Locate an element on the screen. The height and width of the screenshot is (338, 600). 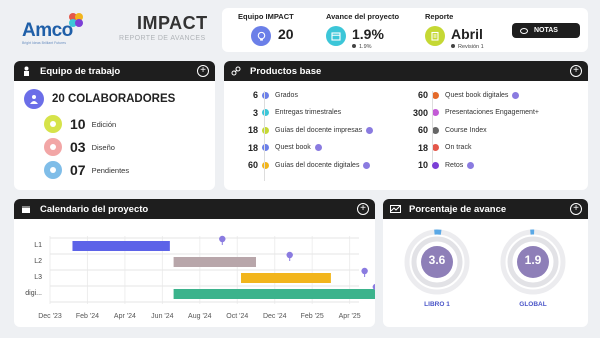
product-item: 300 Presentaciones Engagement+ is located at coordinates (489, 113).